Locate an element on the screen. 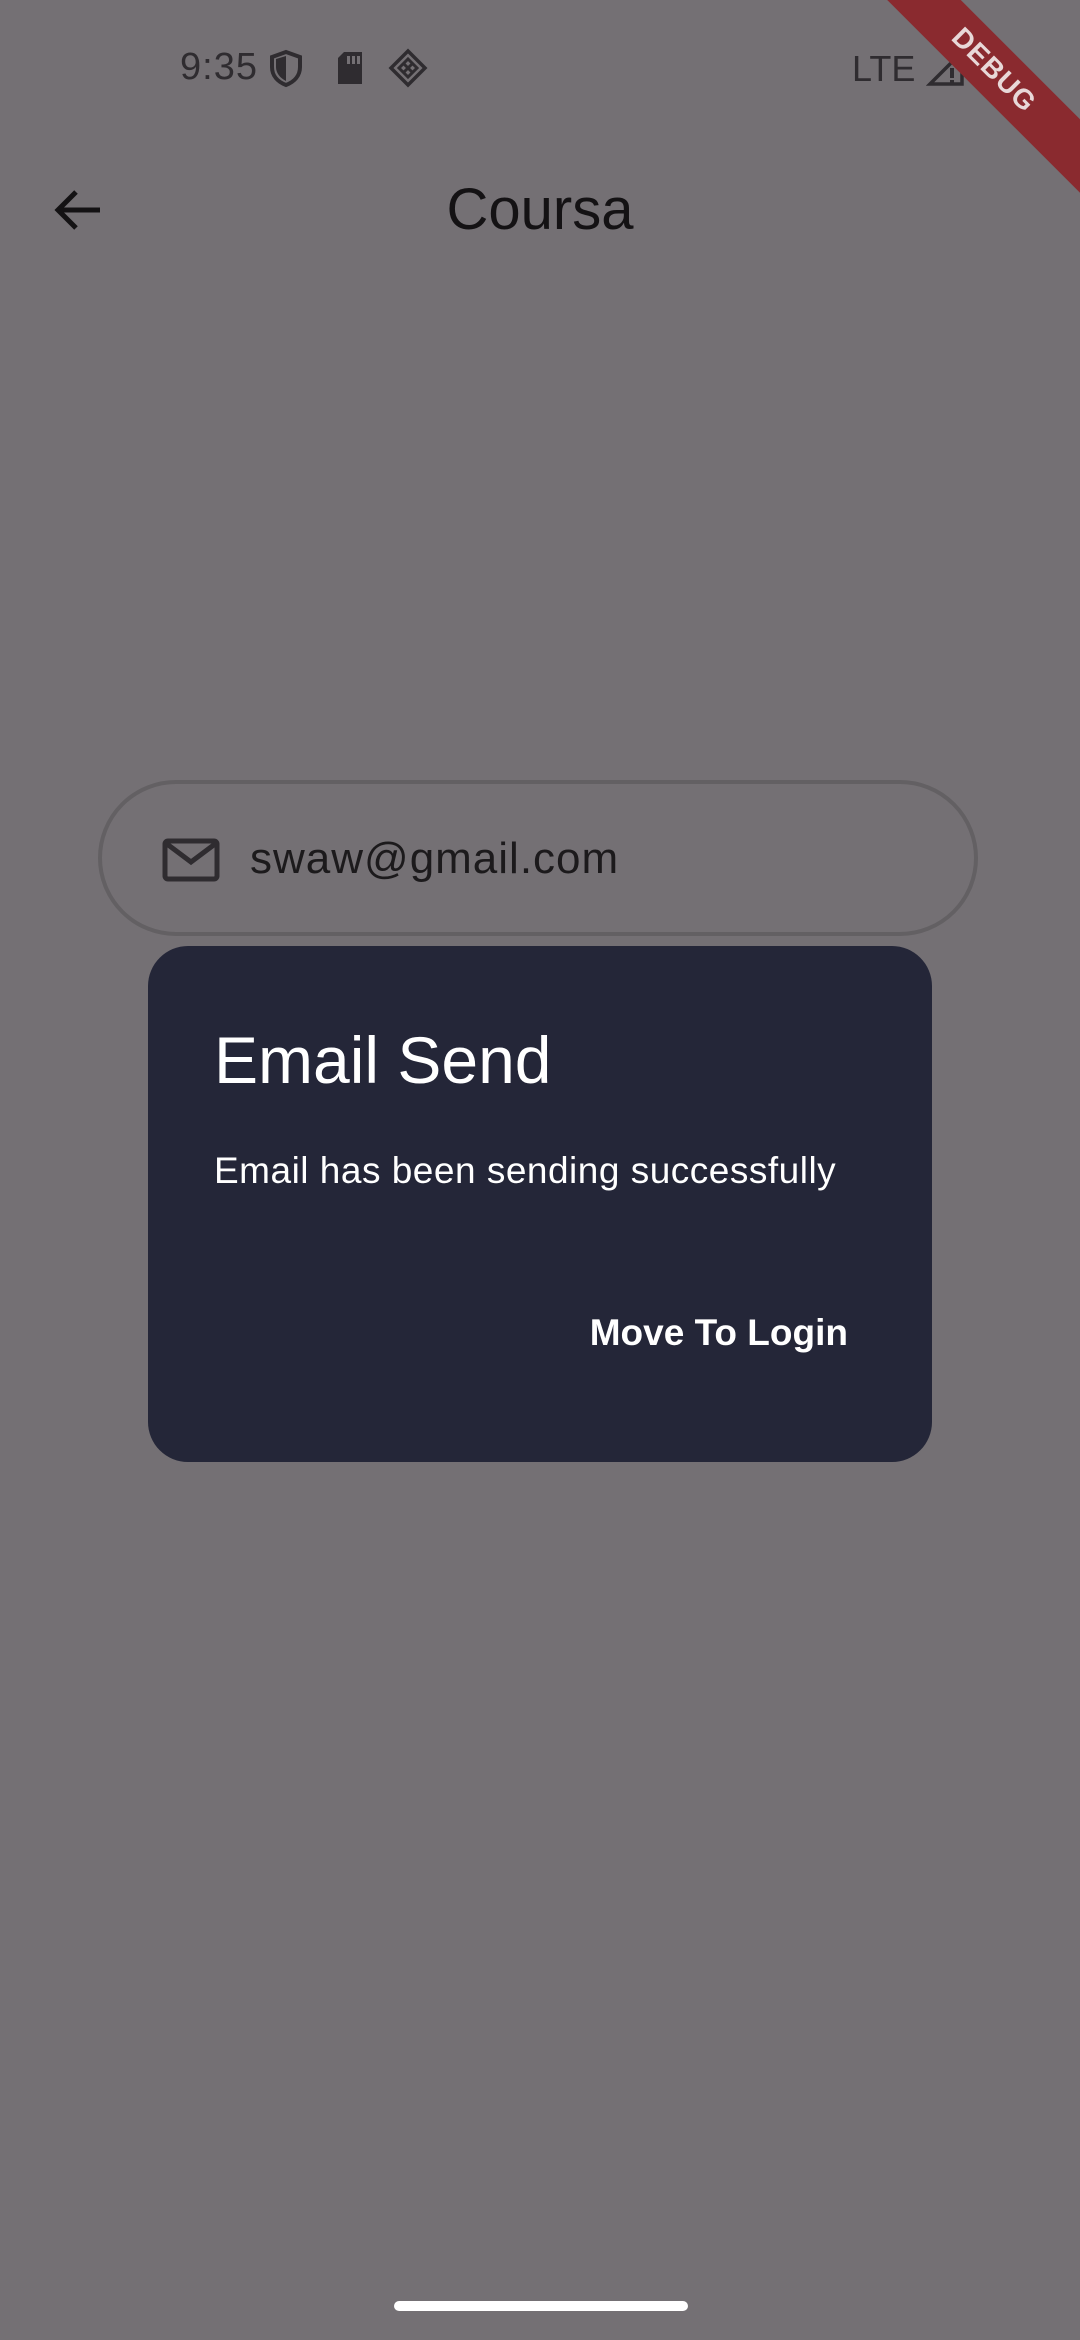 Image resolution: width=1080 pixels, height=2340 pixels. dialog-title: Email Send is located at coordinates (383, 1060).